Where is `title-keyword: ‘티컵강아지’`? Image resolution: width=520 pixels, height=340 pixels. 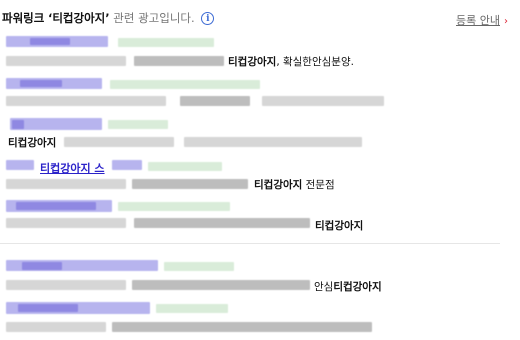
title-keyword: ‘티컵강아지’ is located at coordinates (78, 18).